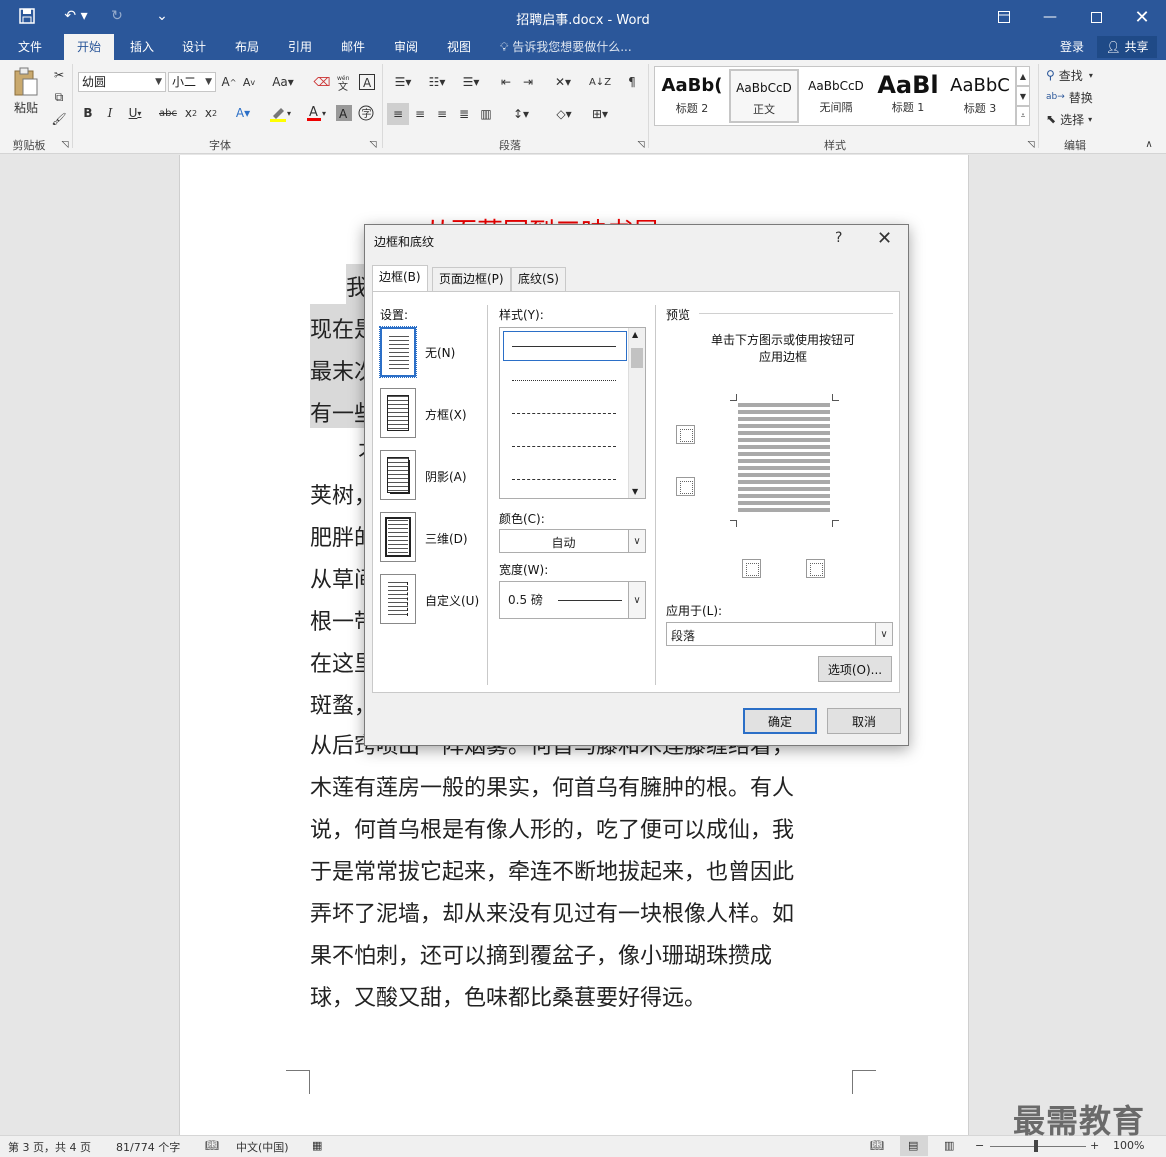  Describe the element at coordinates (980, 96) in the screenshot. I see `style-heading-3: AaBbC 标题 3` at that location.